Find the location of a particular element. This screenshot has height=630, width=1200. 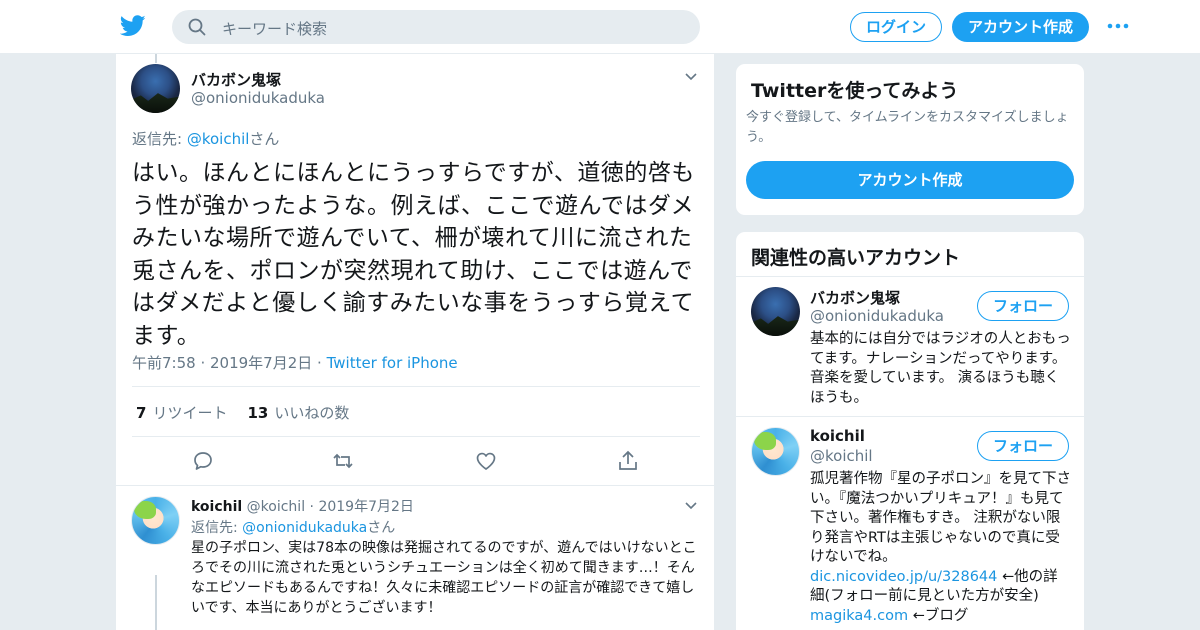

tweet-meta: 午前7:58 · 2019年7月2日 · Twitter for iPhone is located at coordinates (295, 363).